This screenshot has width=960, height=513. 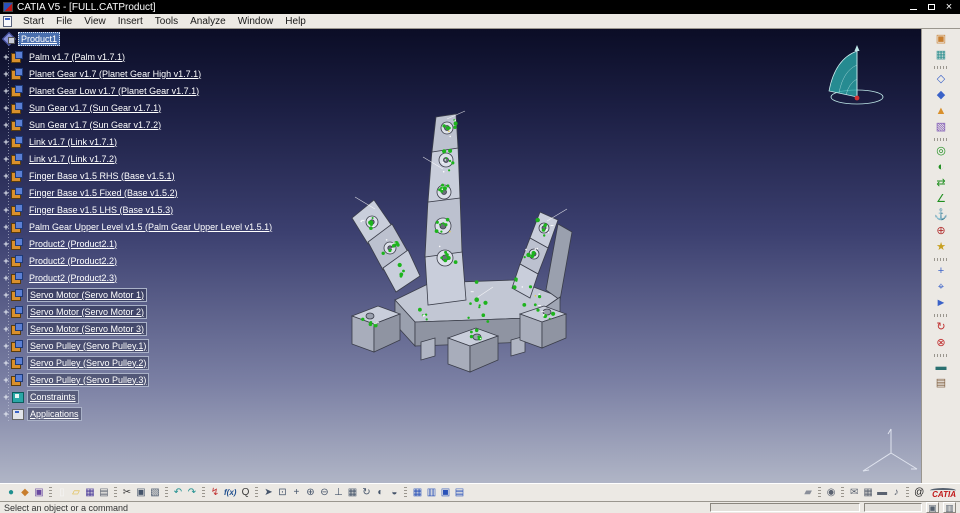 I want to click on tree-root-label: Product1, so click(x=39, y=38).